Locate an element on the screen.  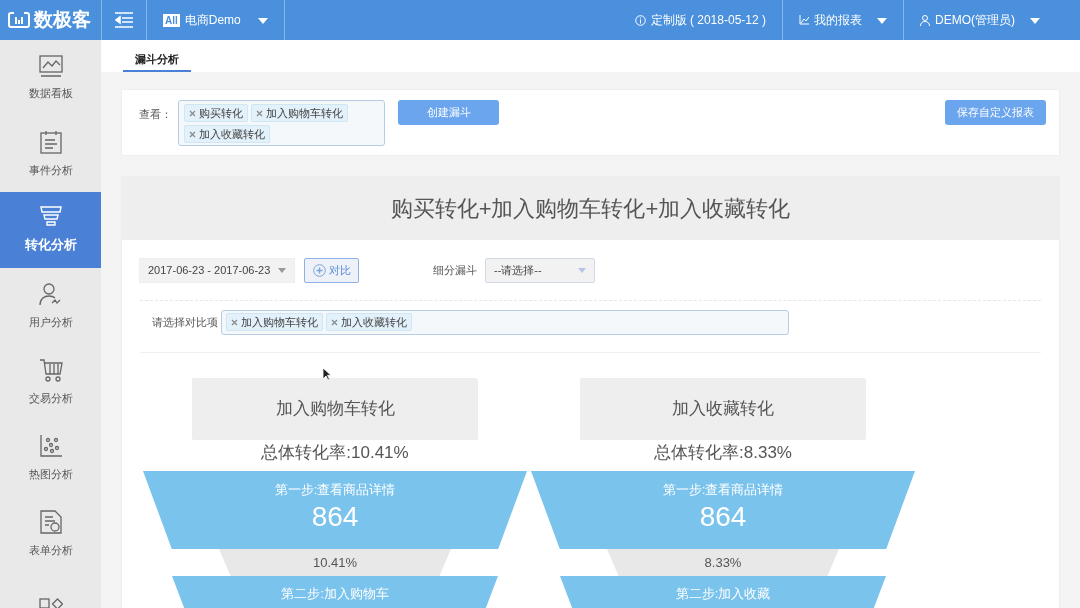
sidebar-item: 热图分析 is located at coordinates (50, 458).